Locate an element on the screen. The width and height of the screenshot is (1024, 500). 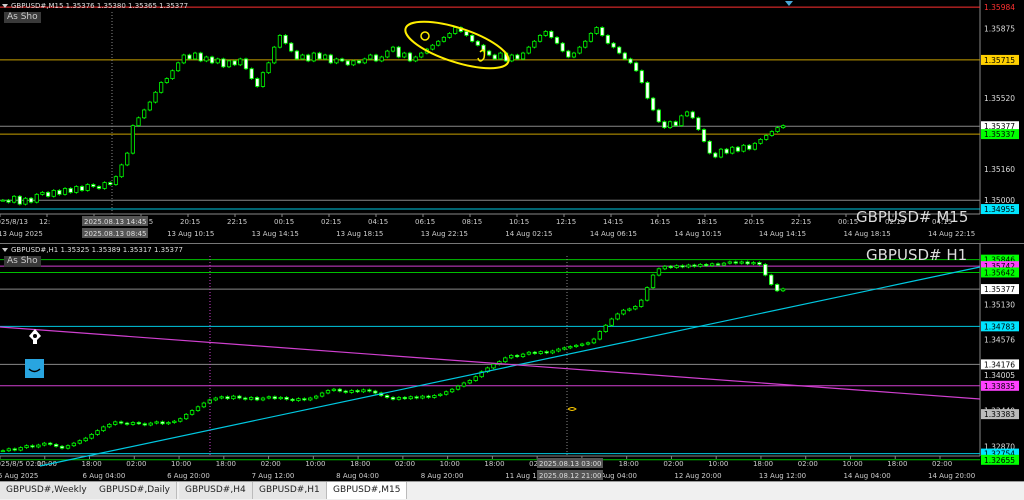
as-show-button-m15: As Sho is located at coordinates (22, 17).